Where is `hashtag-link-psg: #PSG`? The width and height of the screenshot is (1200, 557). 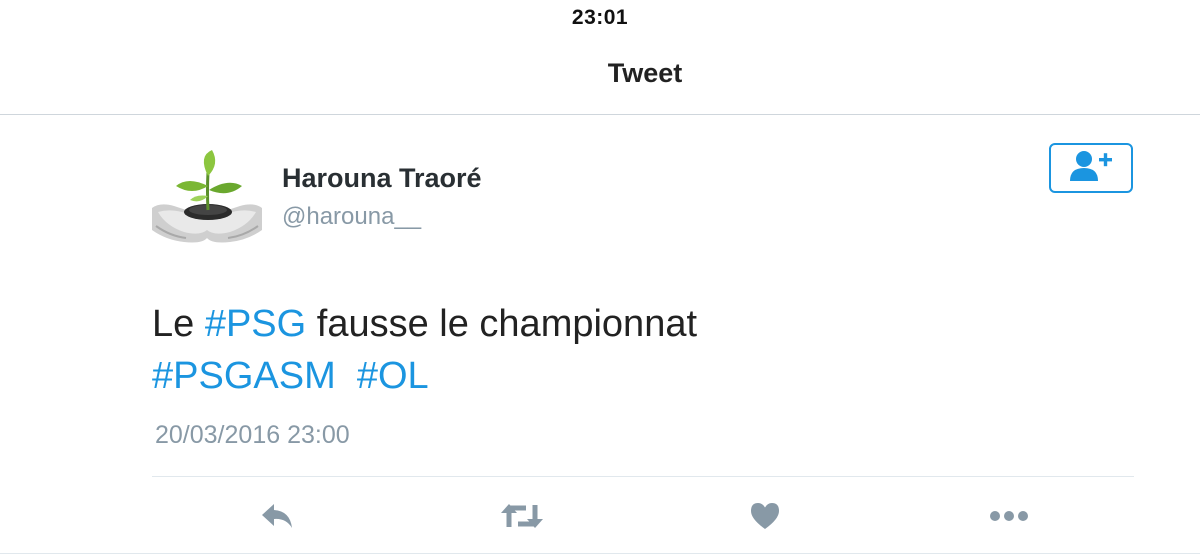
hashtag-link-psg: #PSG is located at coordinates (255, 324).